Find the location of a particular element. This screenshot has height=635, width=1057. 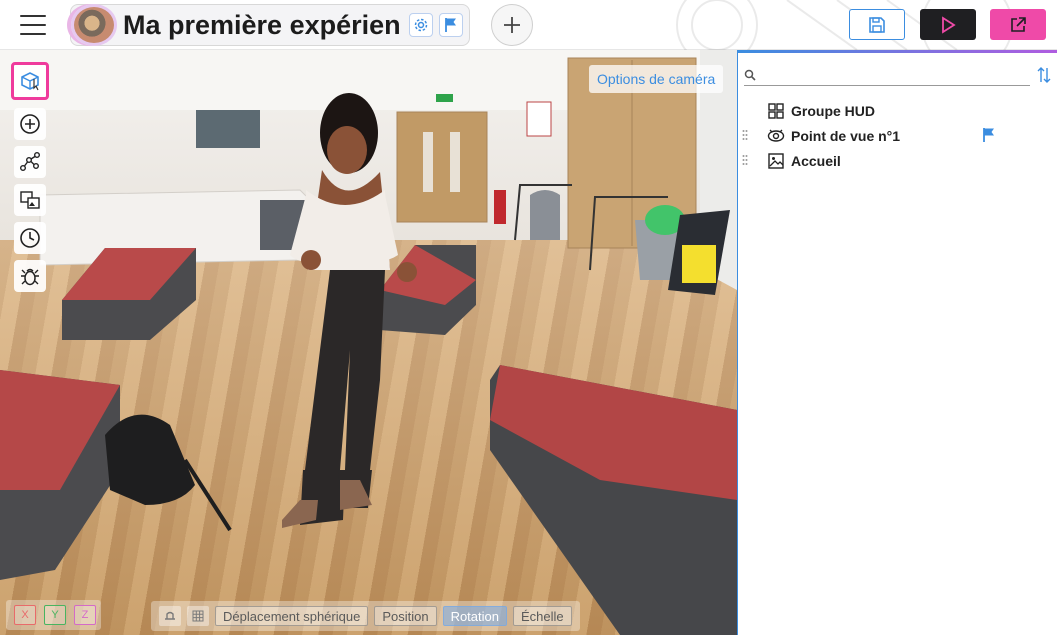

position-button: Position is located at coordinates (405, 616).